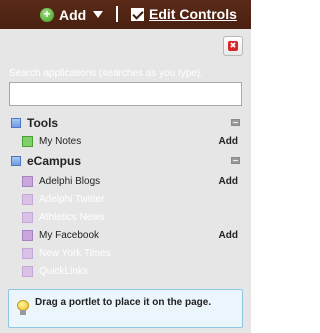 The height and width of the screenshot is (333, 320). I want to click on close-icon: ✖, so click(233, 46).